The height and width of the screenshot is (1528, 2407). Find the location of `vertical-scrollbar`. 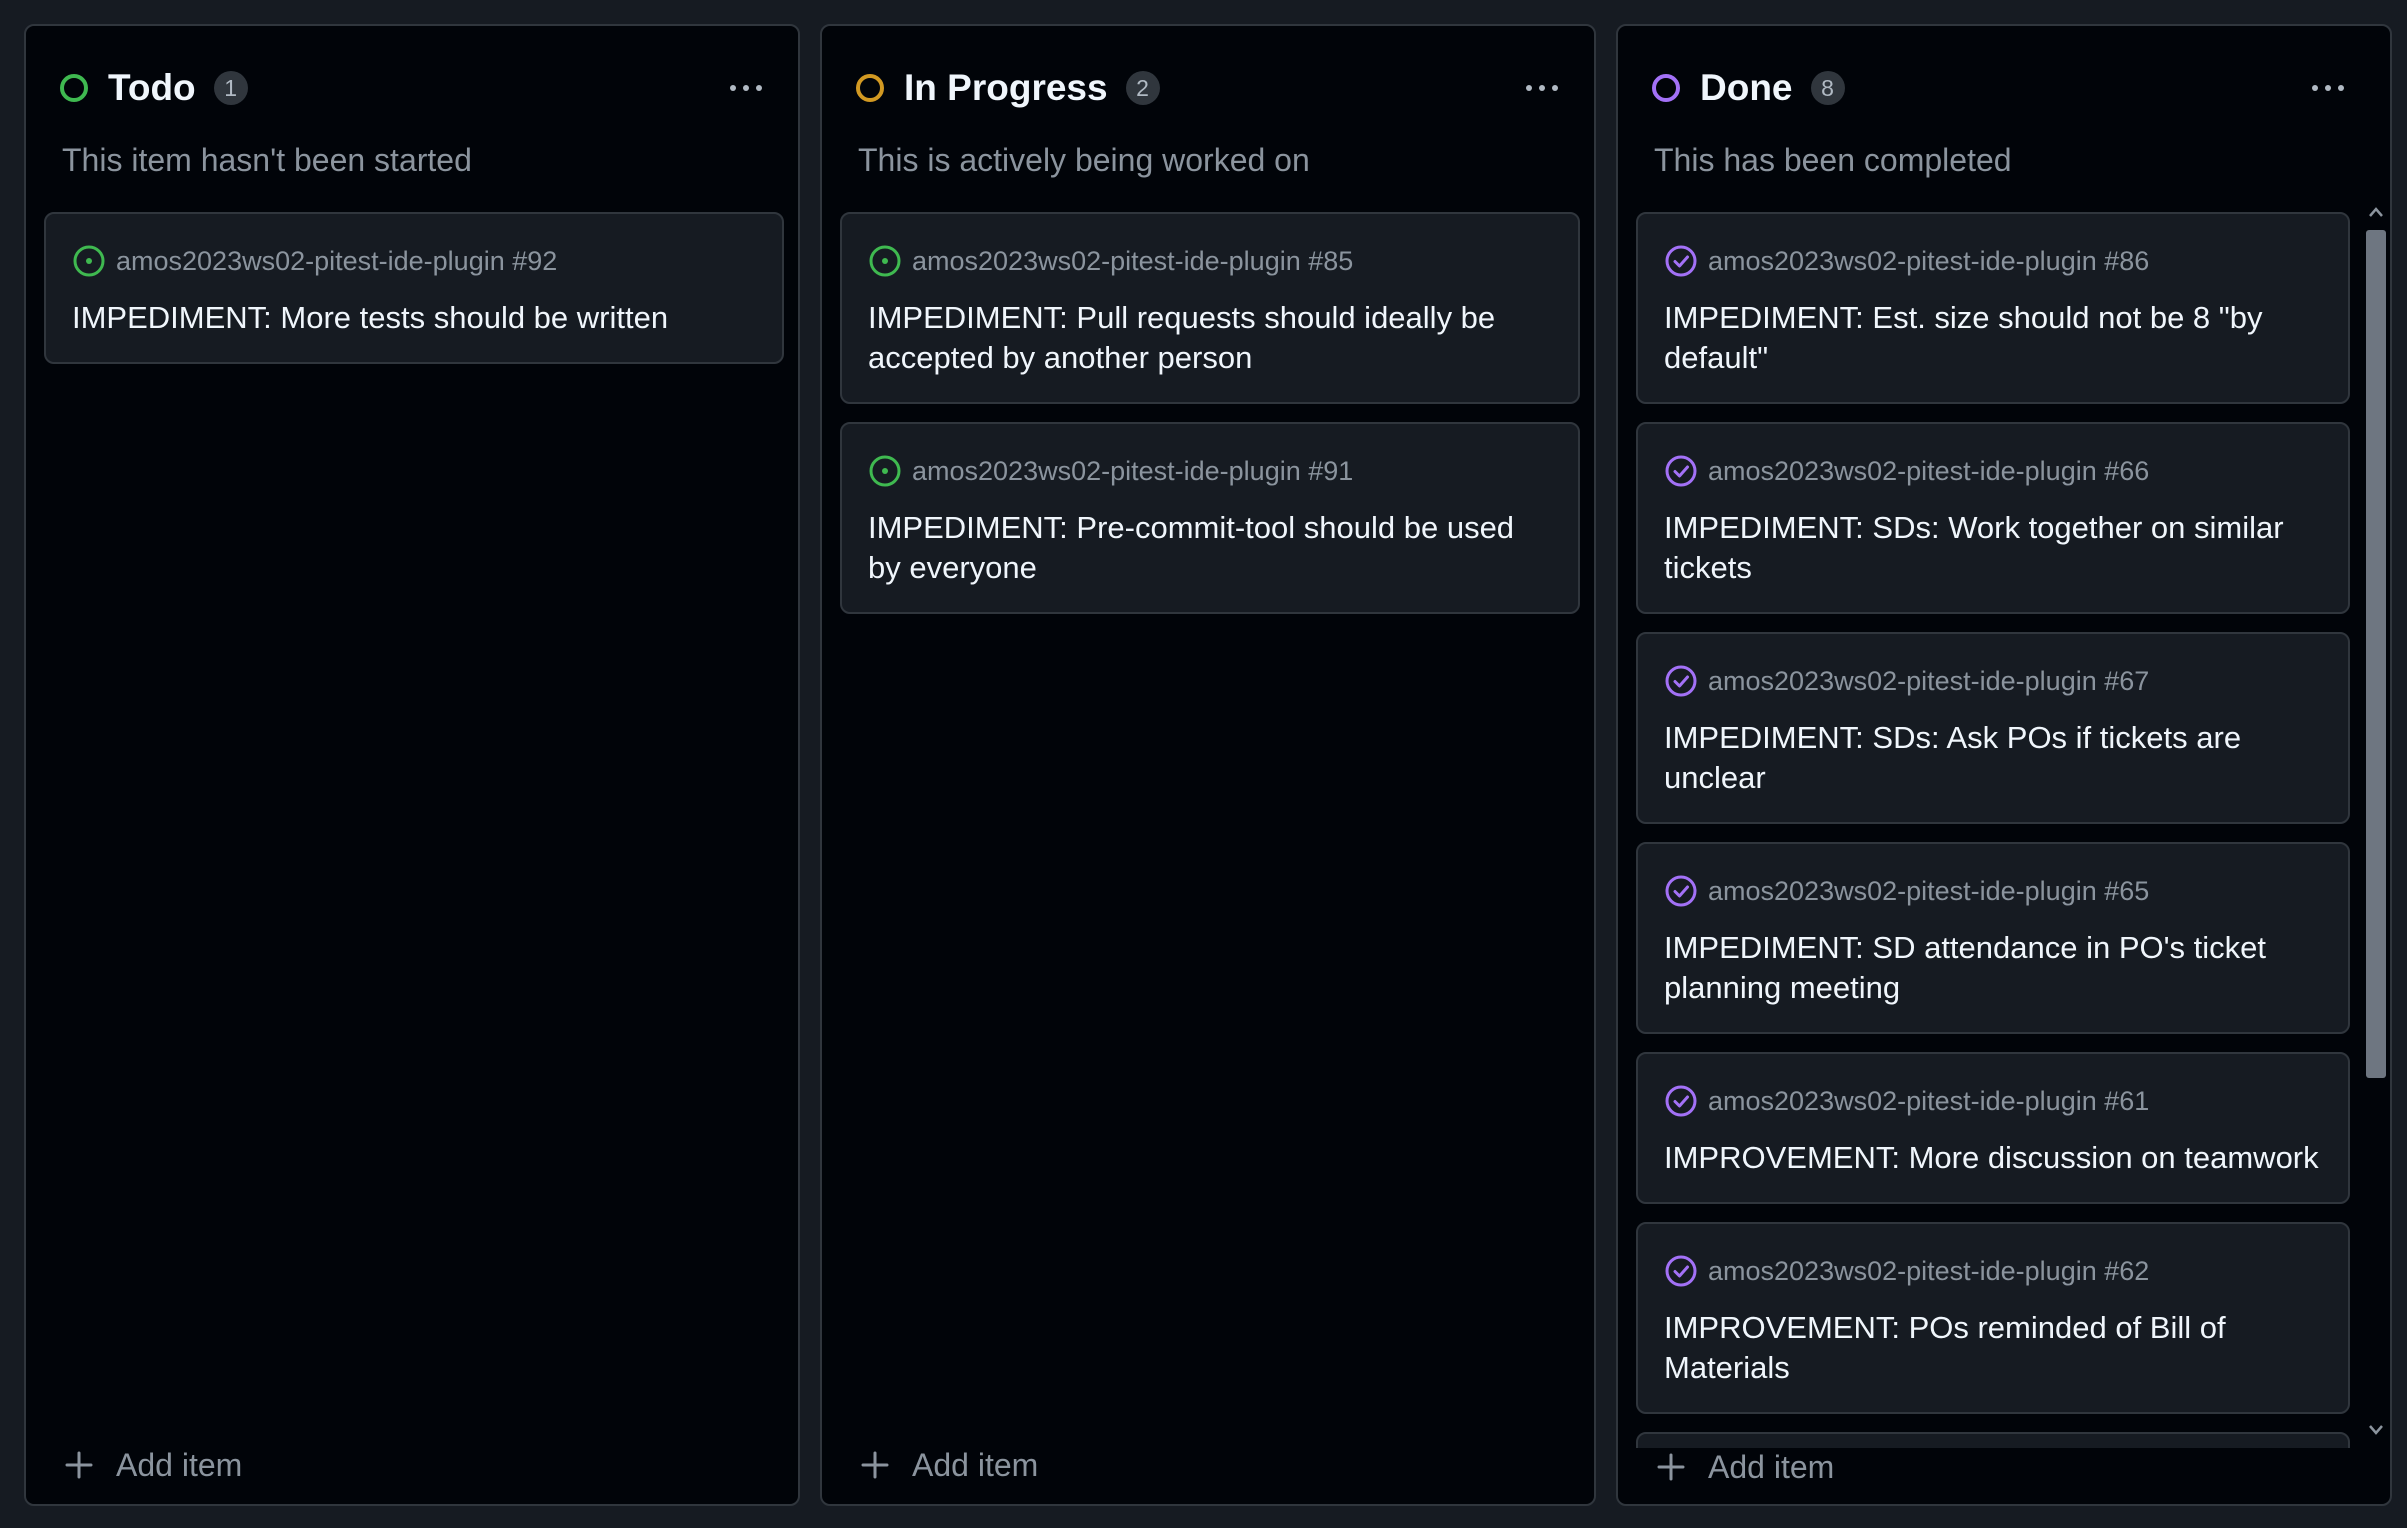

vertical-scrollbar is located at coordinates (2375, 827).